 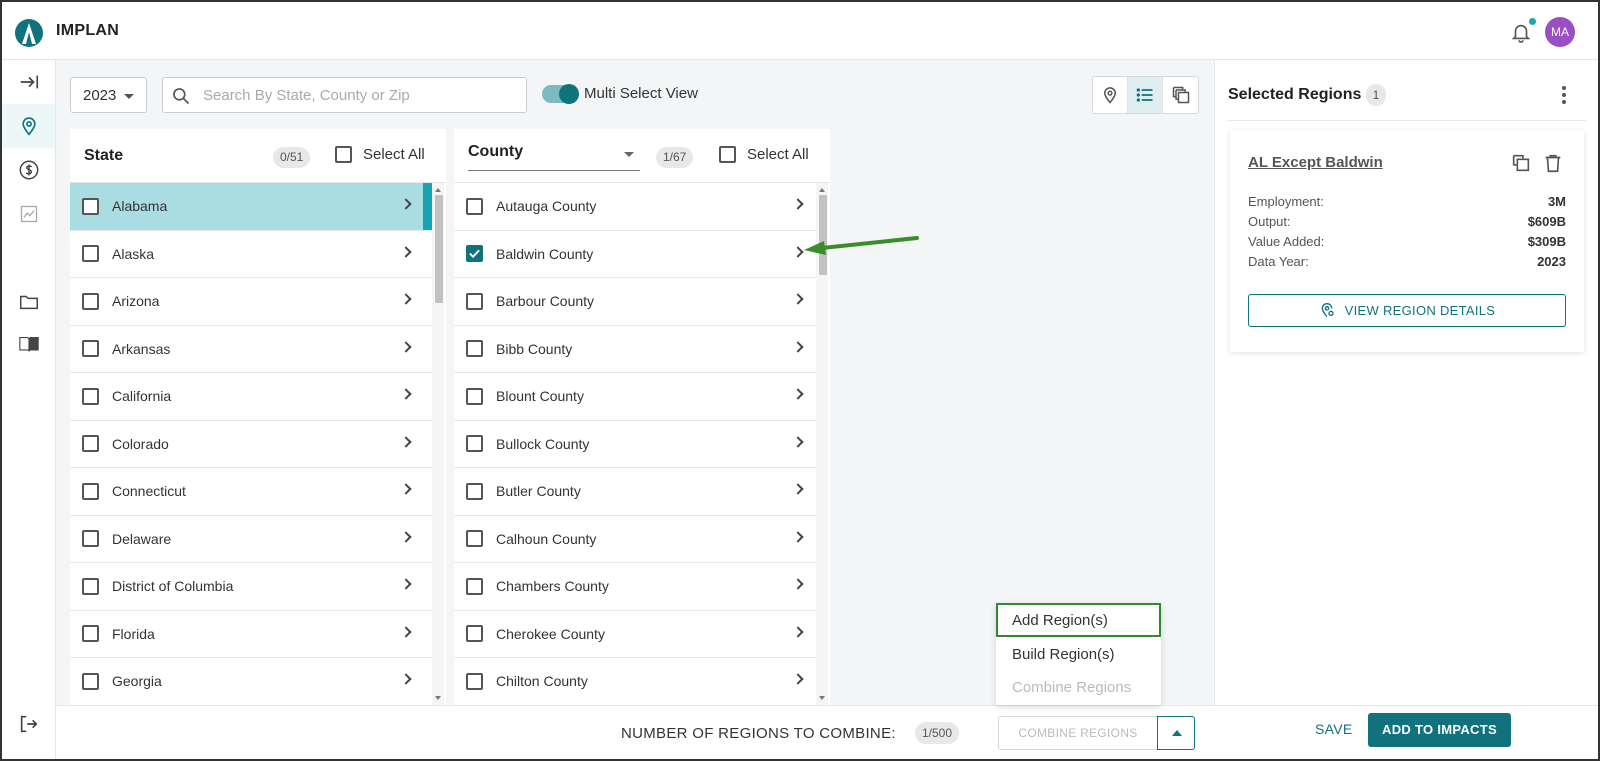 What do you see at coordinates (28, 302) in the screenshot?
I see `rail-projects` at bounding box center [28, 302].